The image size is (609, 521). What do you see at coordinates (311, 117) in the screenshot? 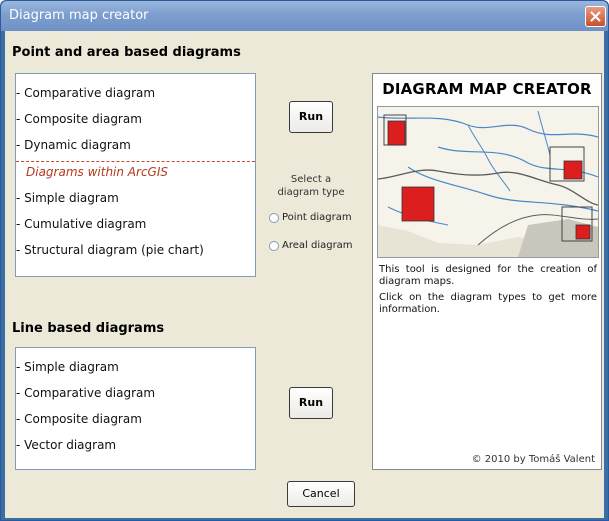
I see `run-point-area-button: Run` at bounding box center [311, 117].